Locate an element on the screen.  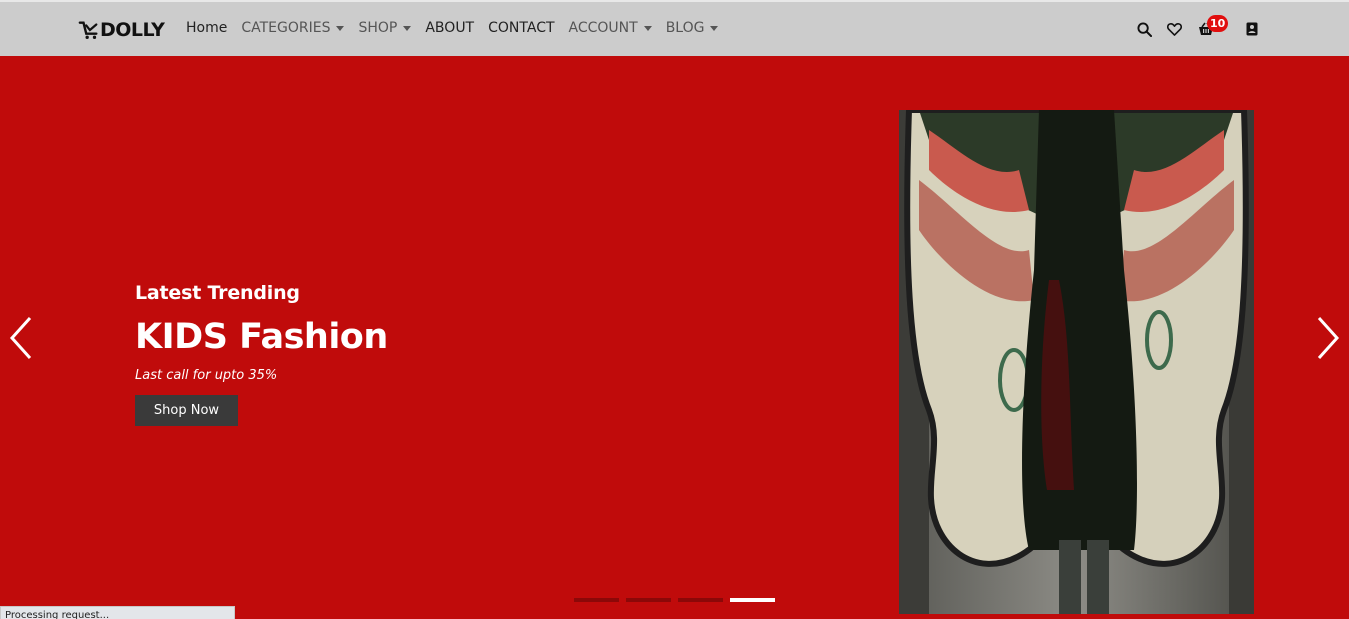
chevron-left-icon is located at coordinates (20, 338).